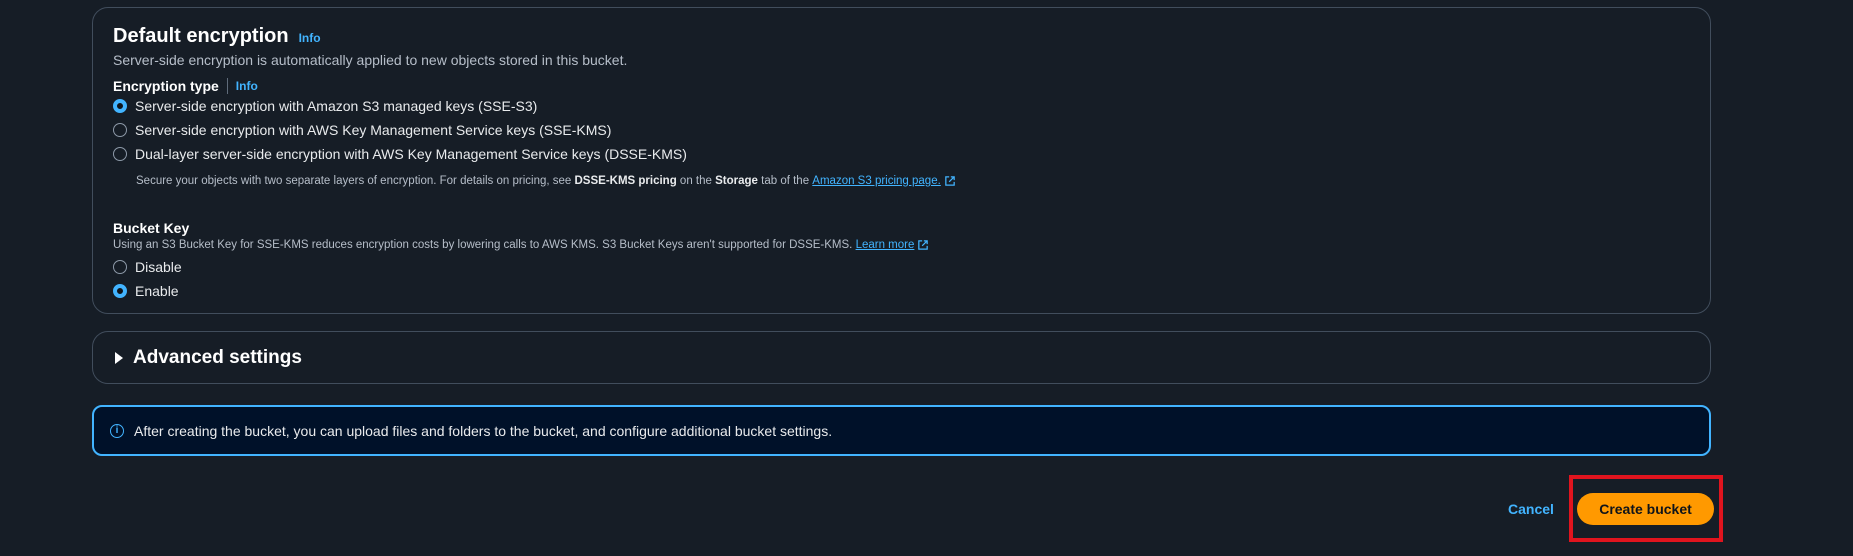  I want to click on radio-option-disable: Disable, so click(147, 267).